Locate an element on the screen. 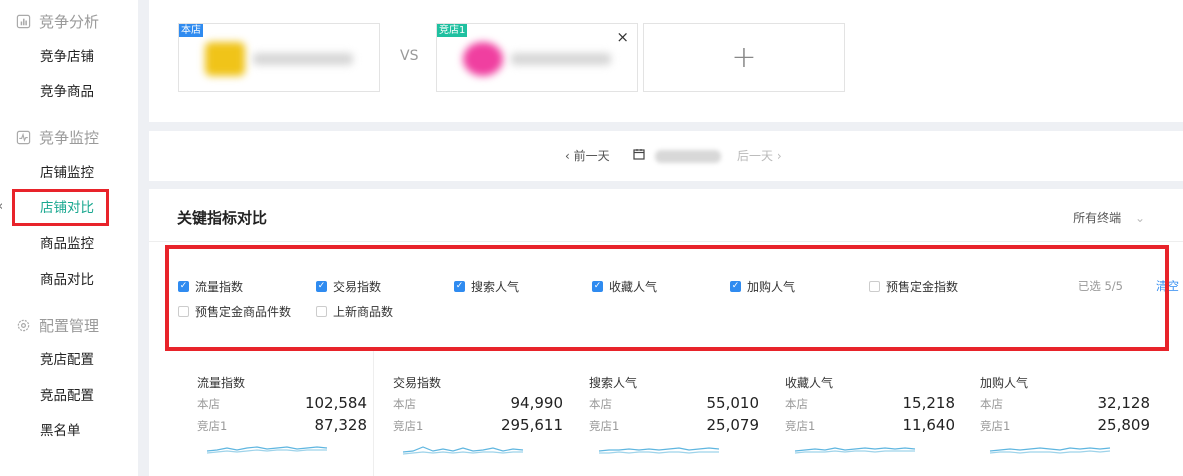 Image resolution: width=1183 pixels, height=476 pixels. prev-day-button: ‹ 前一天 is located at coordinates (587, 156).